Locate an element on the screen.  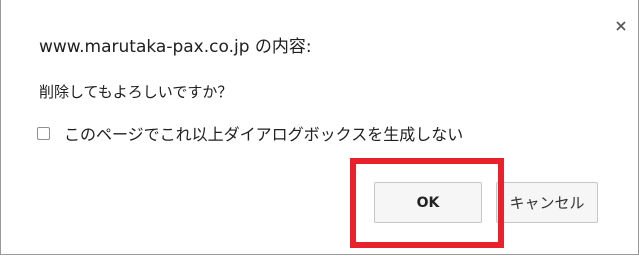
dialog-message: 削除してもよろしいですか？ is located at coordinates (136, 92).